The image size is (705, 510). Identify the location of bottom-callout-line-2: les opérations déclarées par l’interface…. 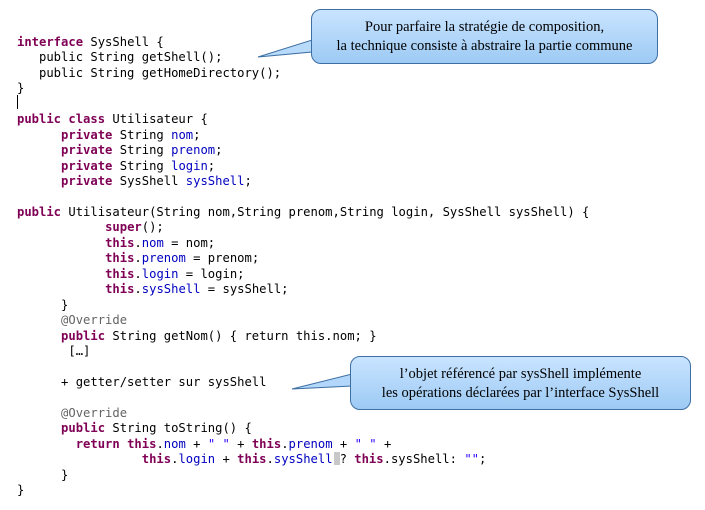
(520, 393).